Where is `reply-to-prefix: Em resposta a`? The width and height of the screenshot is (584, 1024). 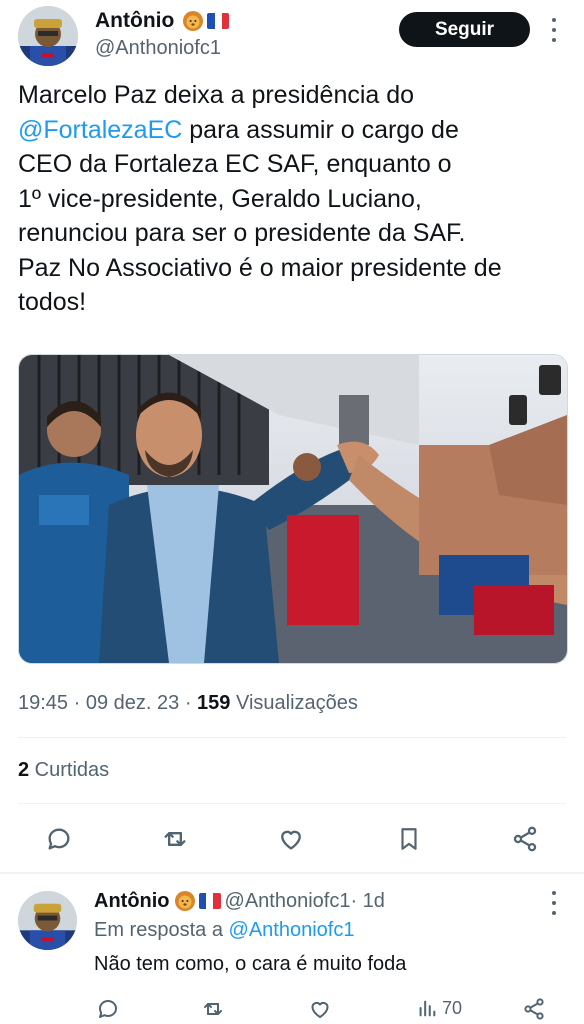 reply-to-prefix: Em resposta a is located at coordinates (161, 930).